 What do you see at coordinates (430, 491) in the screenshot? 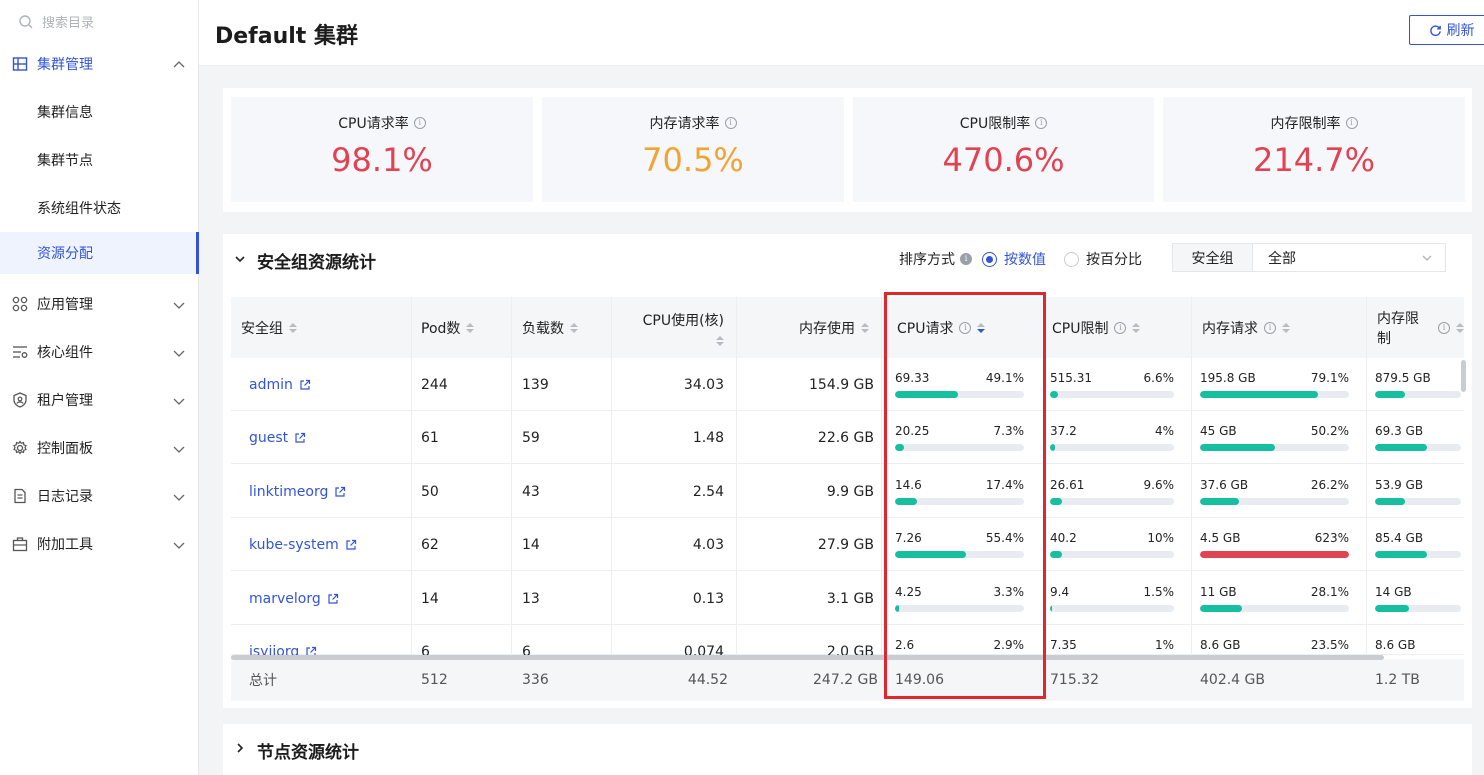
I see `pod-count: 50` at bounding box center [430, 491].